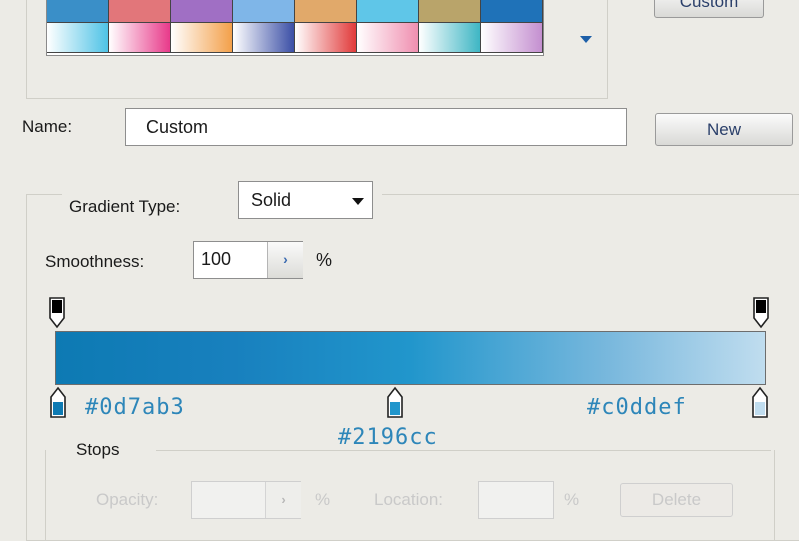  Describe the element at coordinates (283, 500) in the screenshot. I see `opacity-stepper-icon: ›` at that location.